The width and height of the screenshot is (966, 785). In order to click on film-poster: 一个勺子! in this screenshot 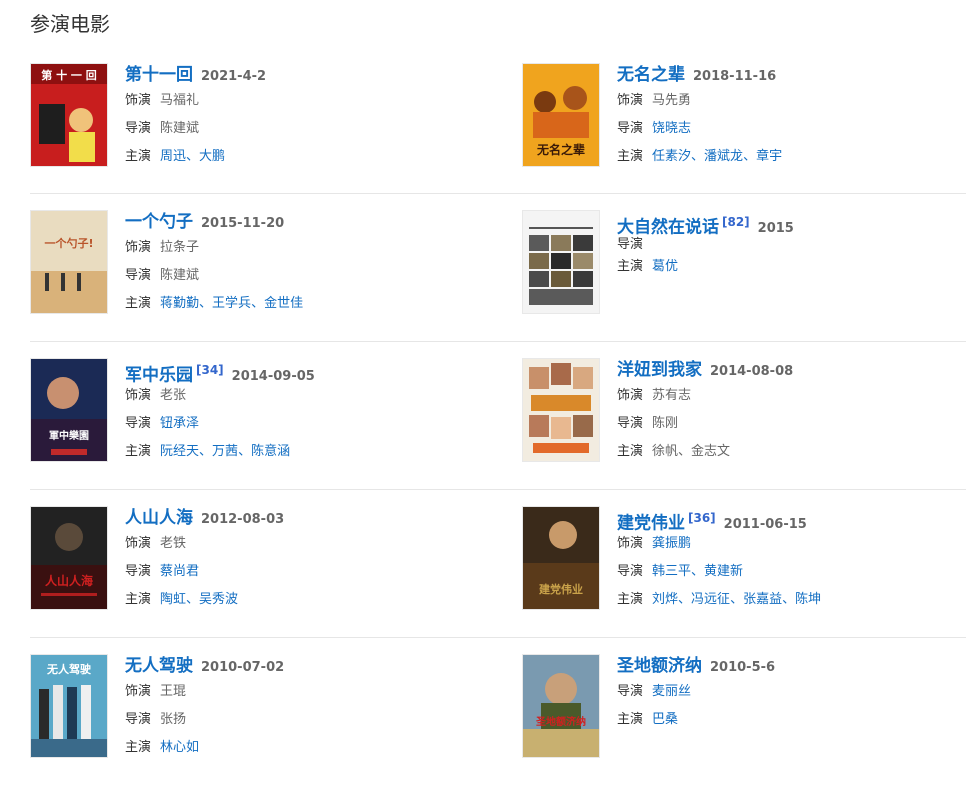, I will do `click(69, 262)`.